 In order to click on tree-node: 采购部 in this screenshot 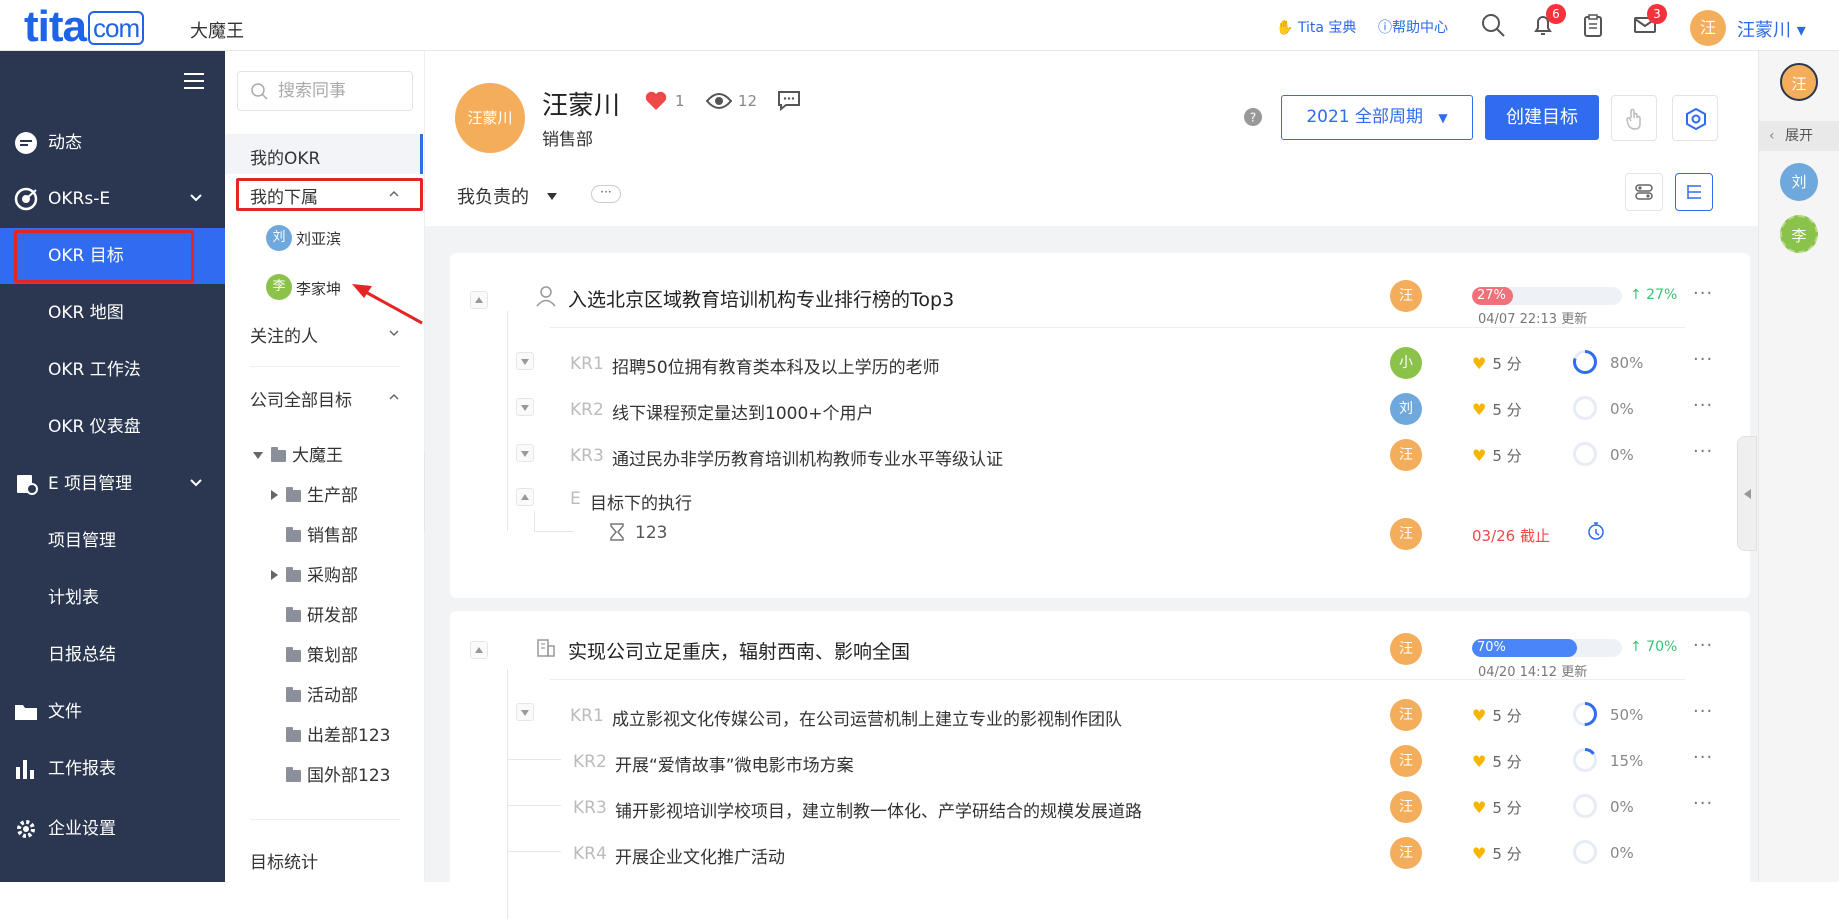, I will do `click(314, 573)`.